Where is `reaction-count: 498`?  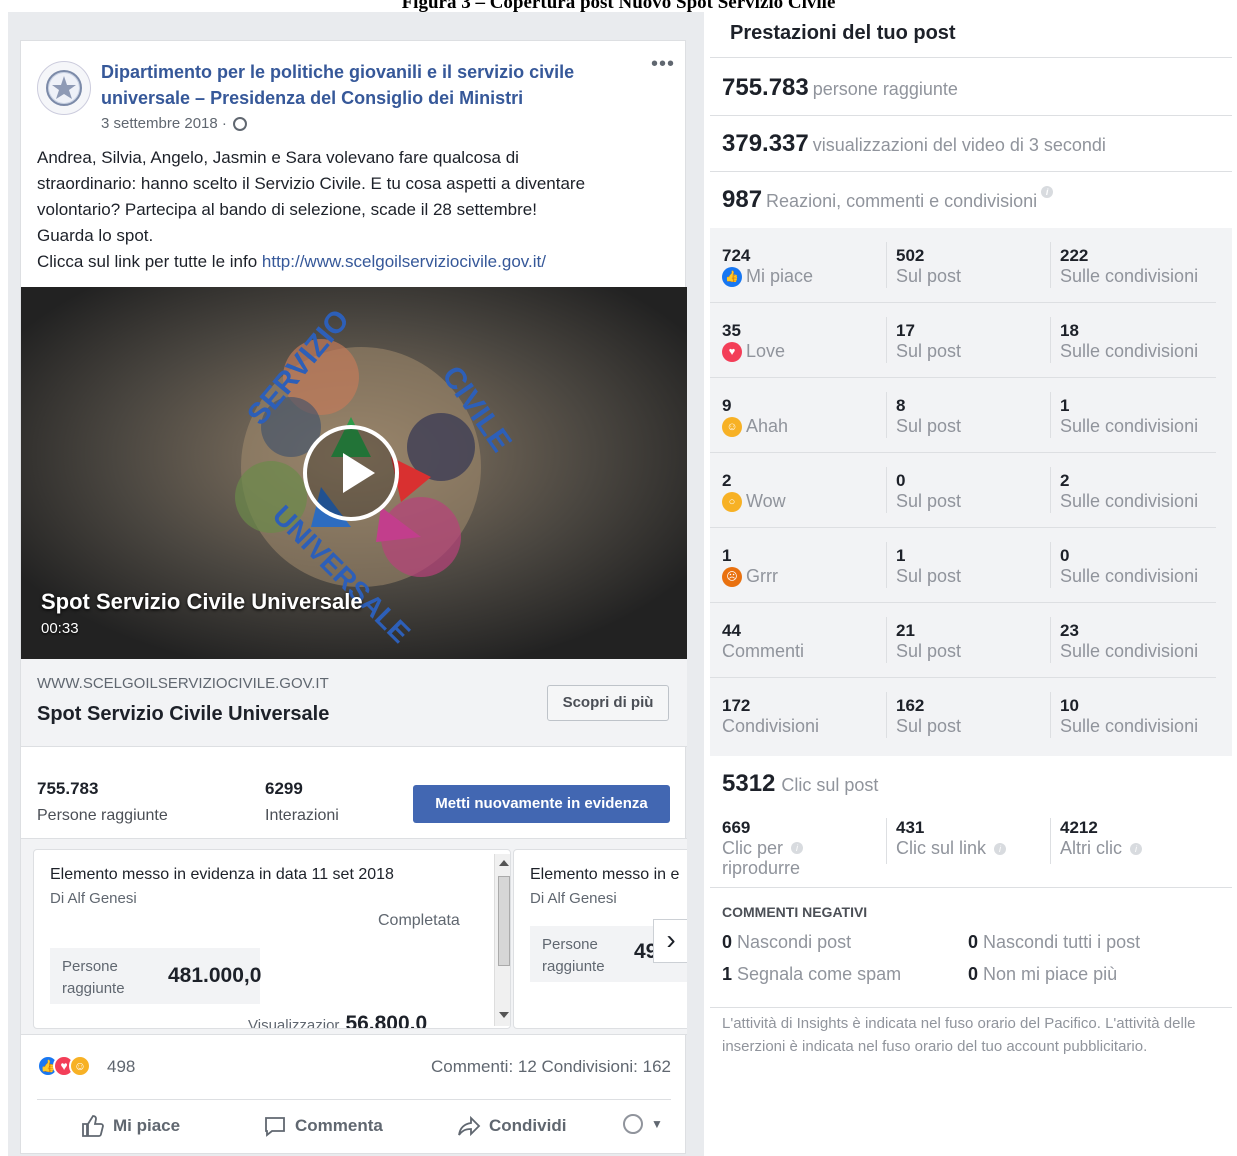
reaction-count: 498 is located at coordinates (121, 1067).